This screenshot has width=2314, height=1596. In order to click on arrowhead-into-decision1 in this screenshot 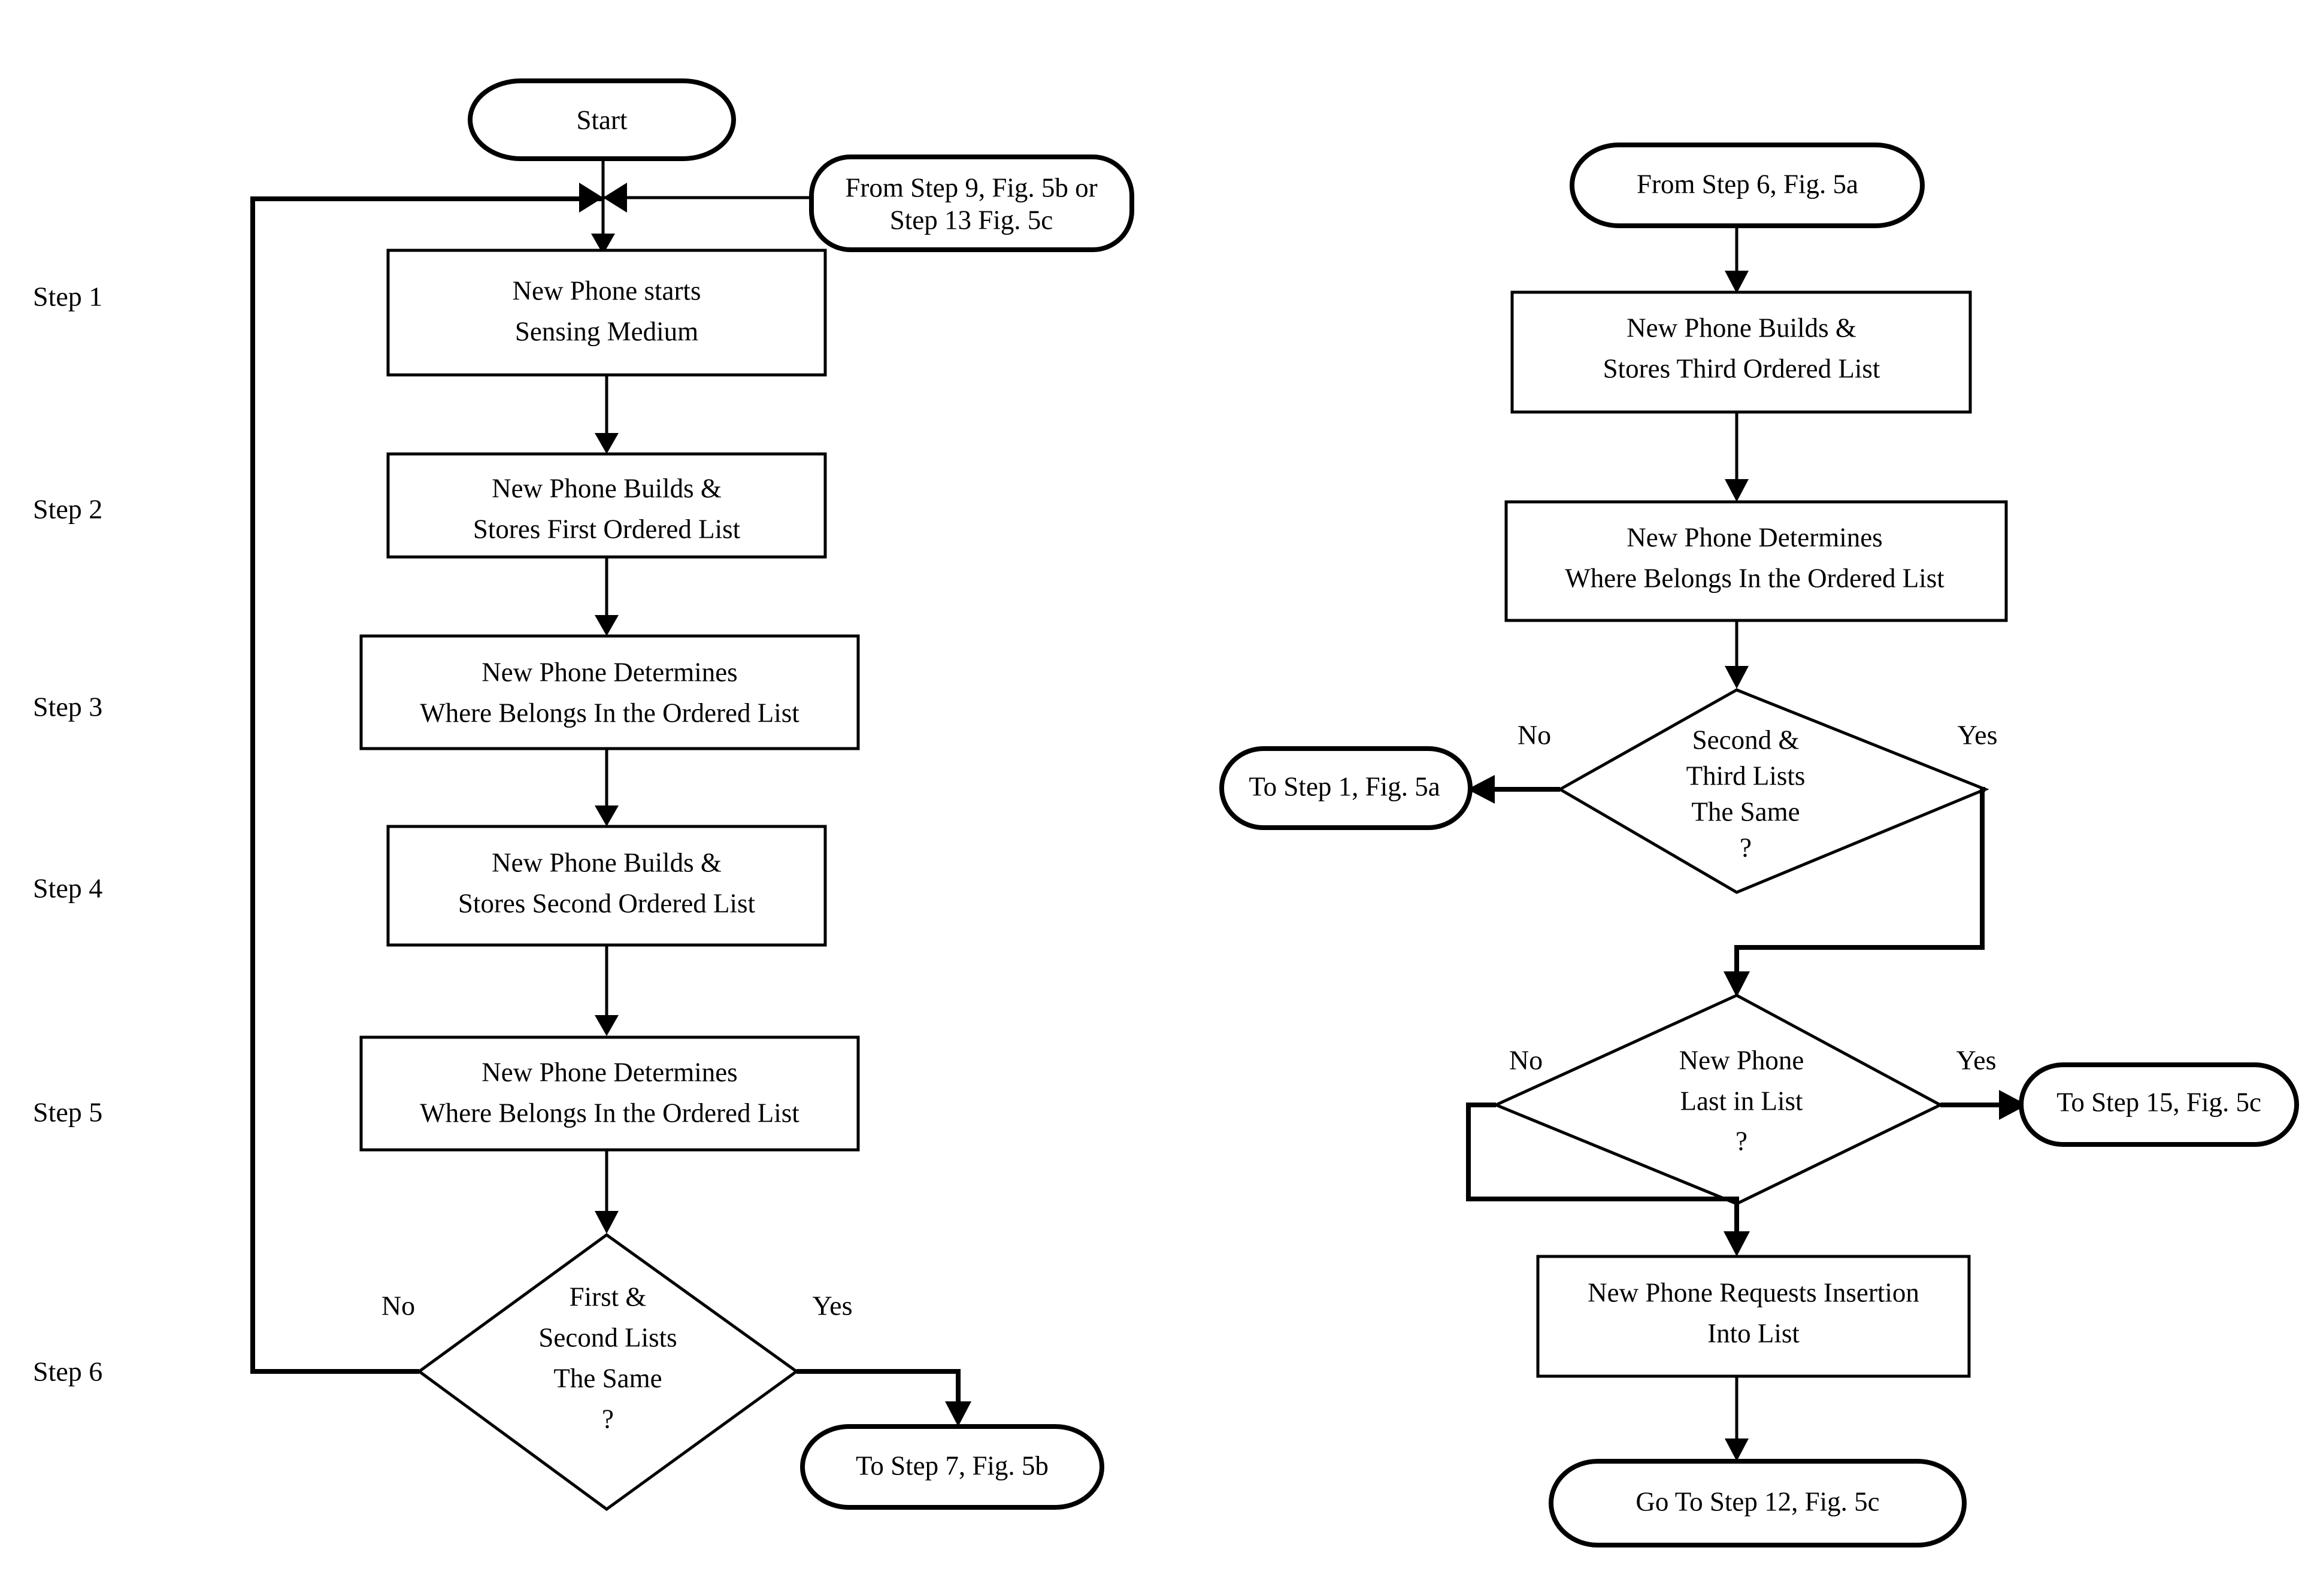, I will do `click(607, 1222)`.